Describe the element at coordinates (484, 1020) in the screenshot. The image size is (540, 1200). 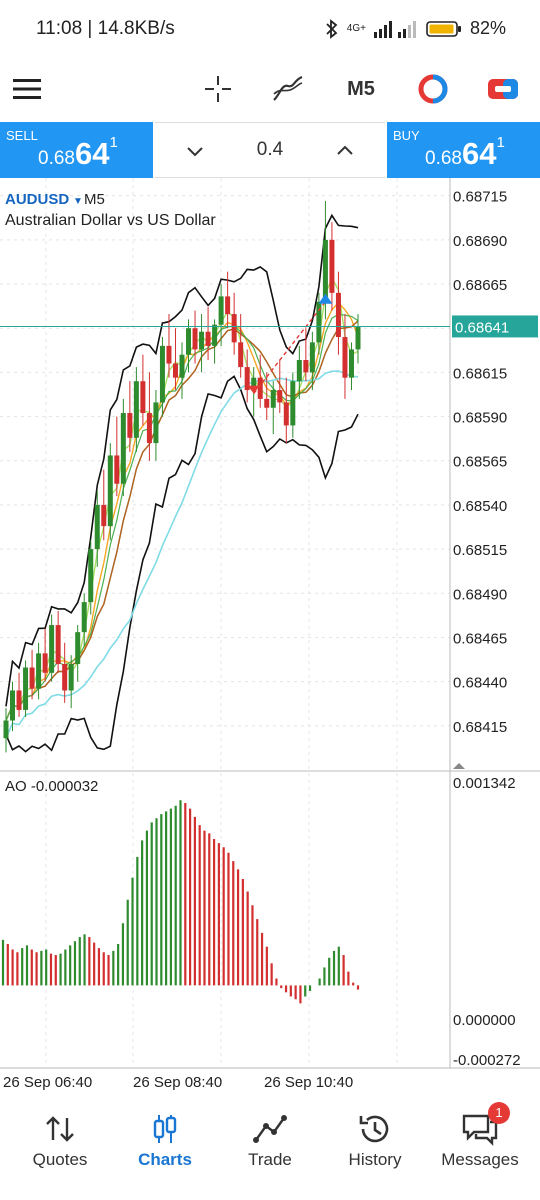
I see `ao-zero-tick: 0.000000` at that location.